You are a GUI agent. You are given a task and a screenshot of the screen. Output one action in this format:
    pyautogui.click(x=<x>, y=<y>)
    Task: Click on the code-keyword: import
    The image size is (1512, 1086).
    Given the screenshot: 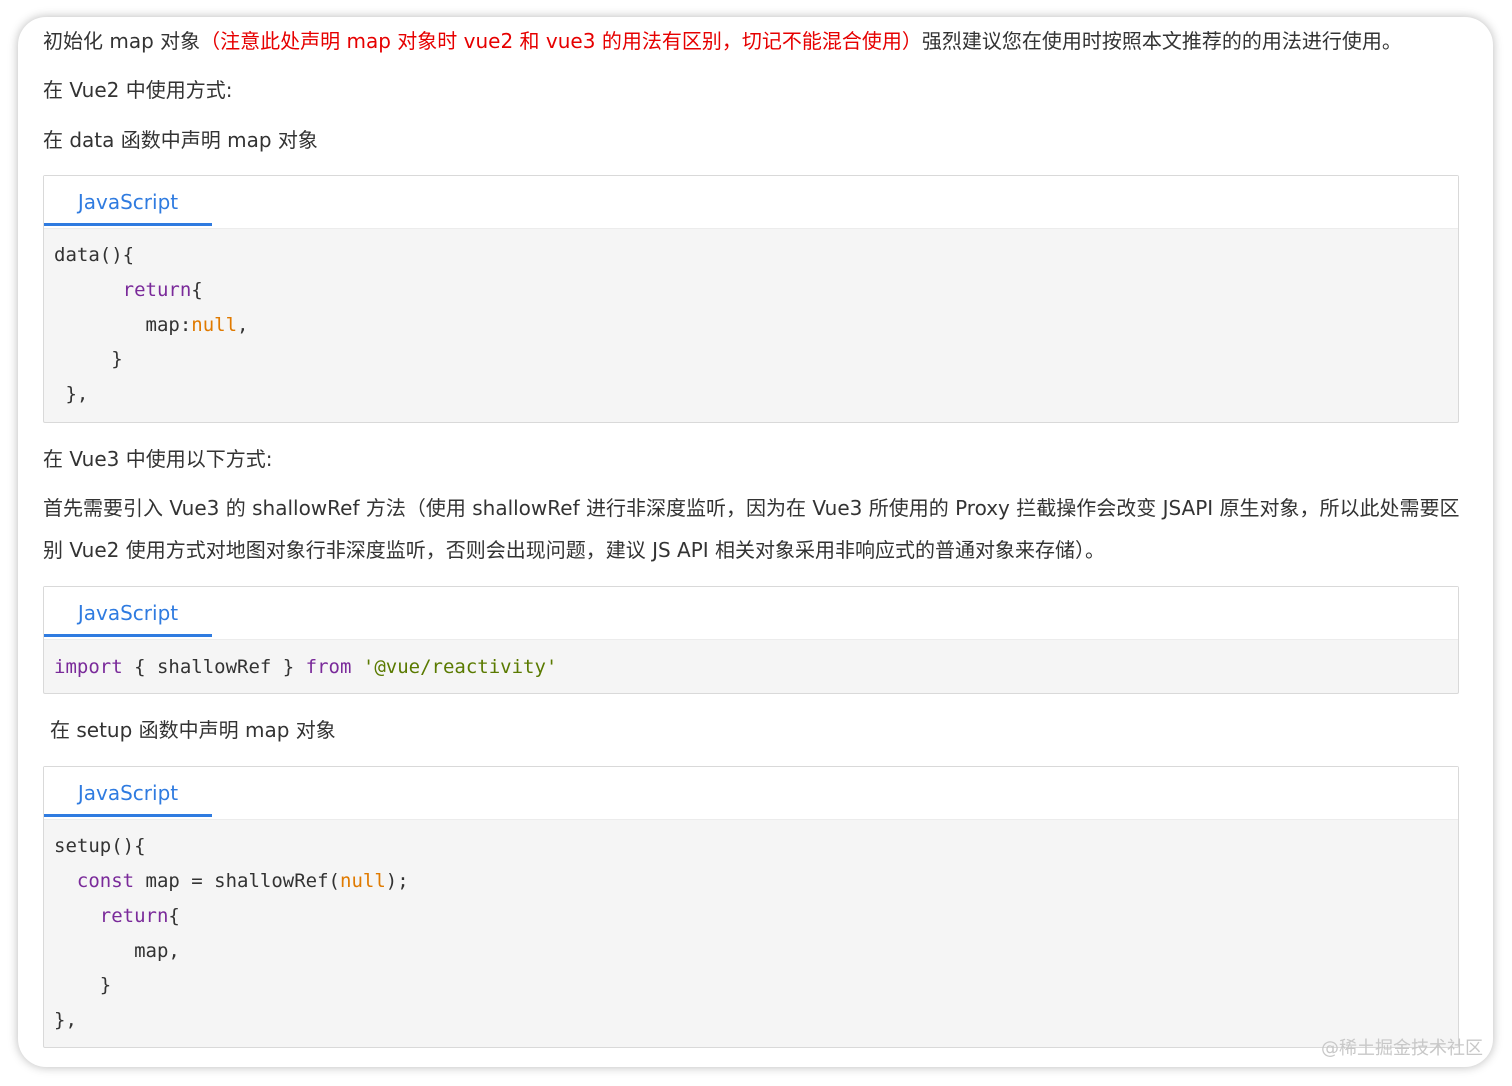 What is the action you would take?
    pyautogui.click(x=88, y=667)
    